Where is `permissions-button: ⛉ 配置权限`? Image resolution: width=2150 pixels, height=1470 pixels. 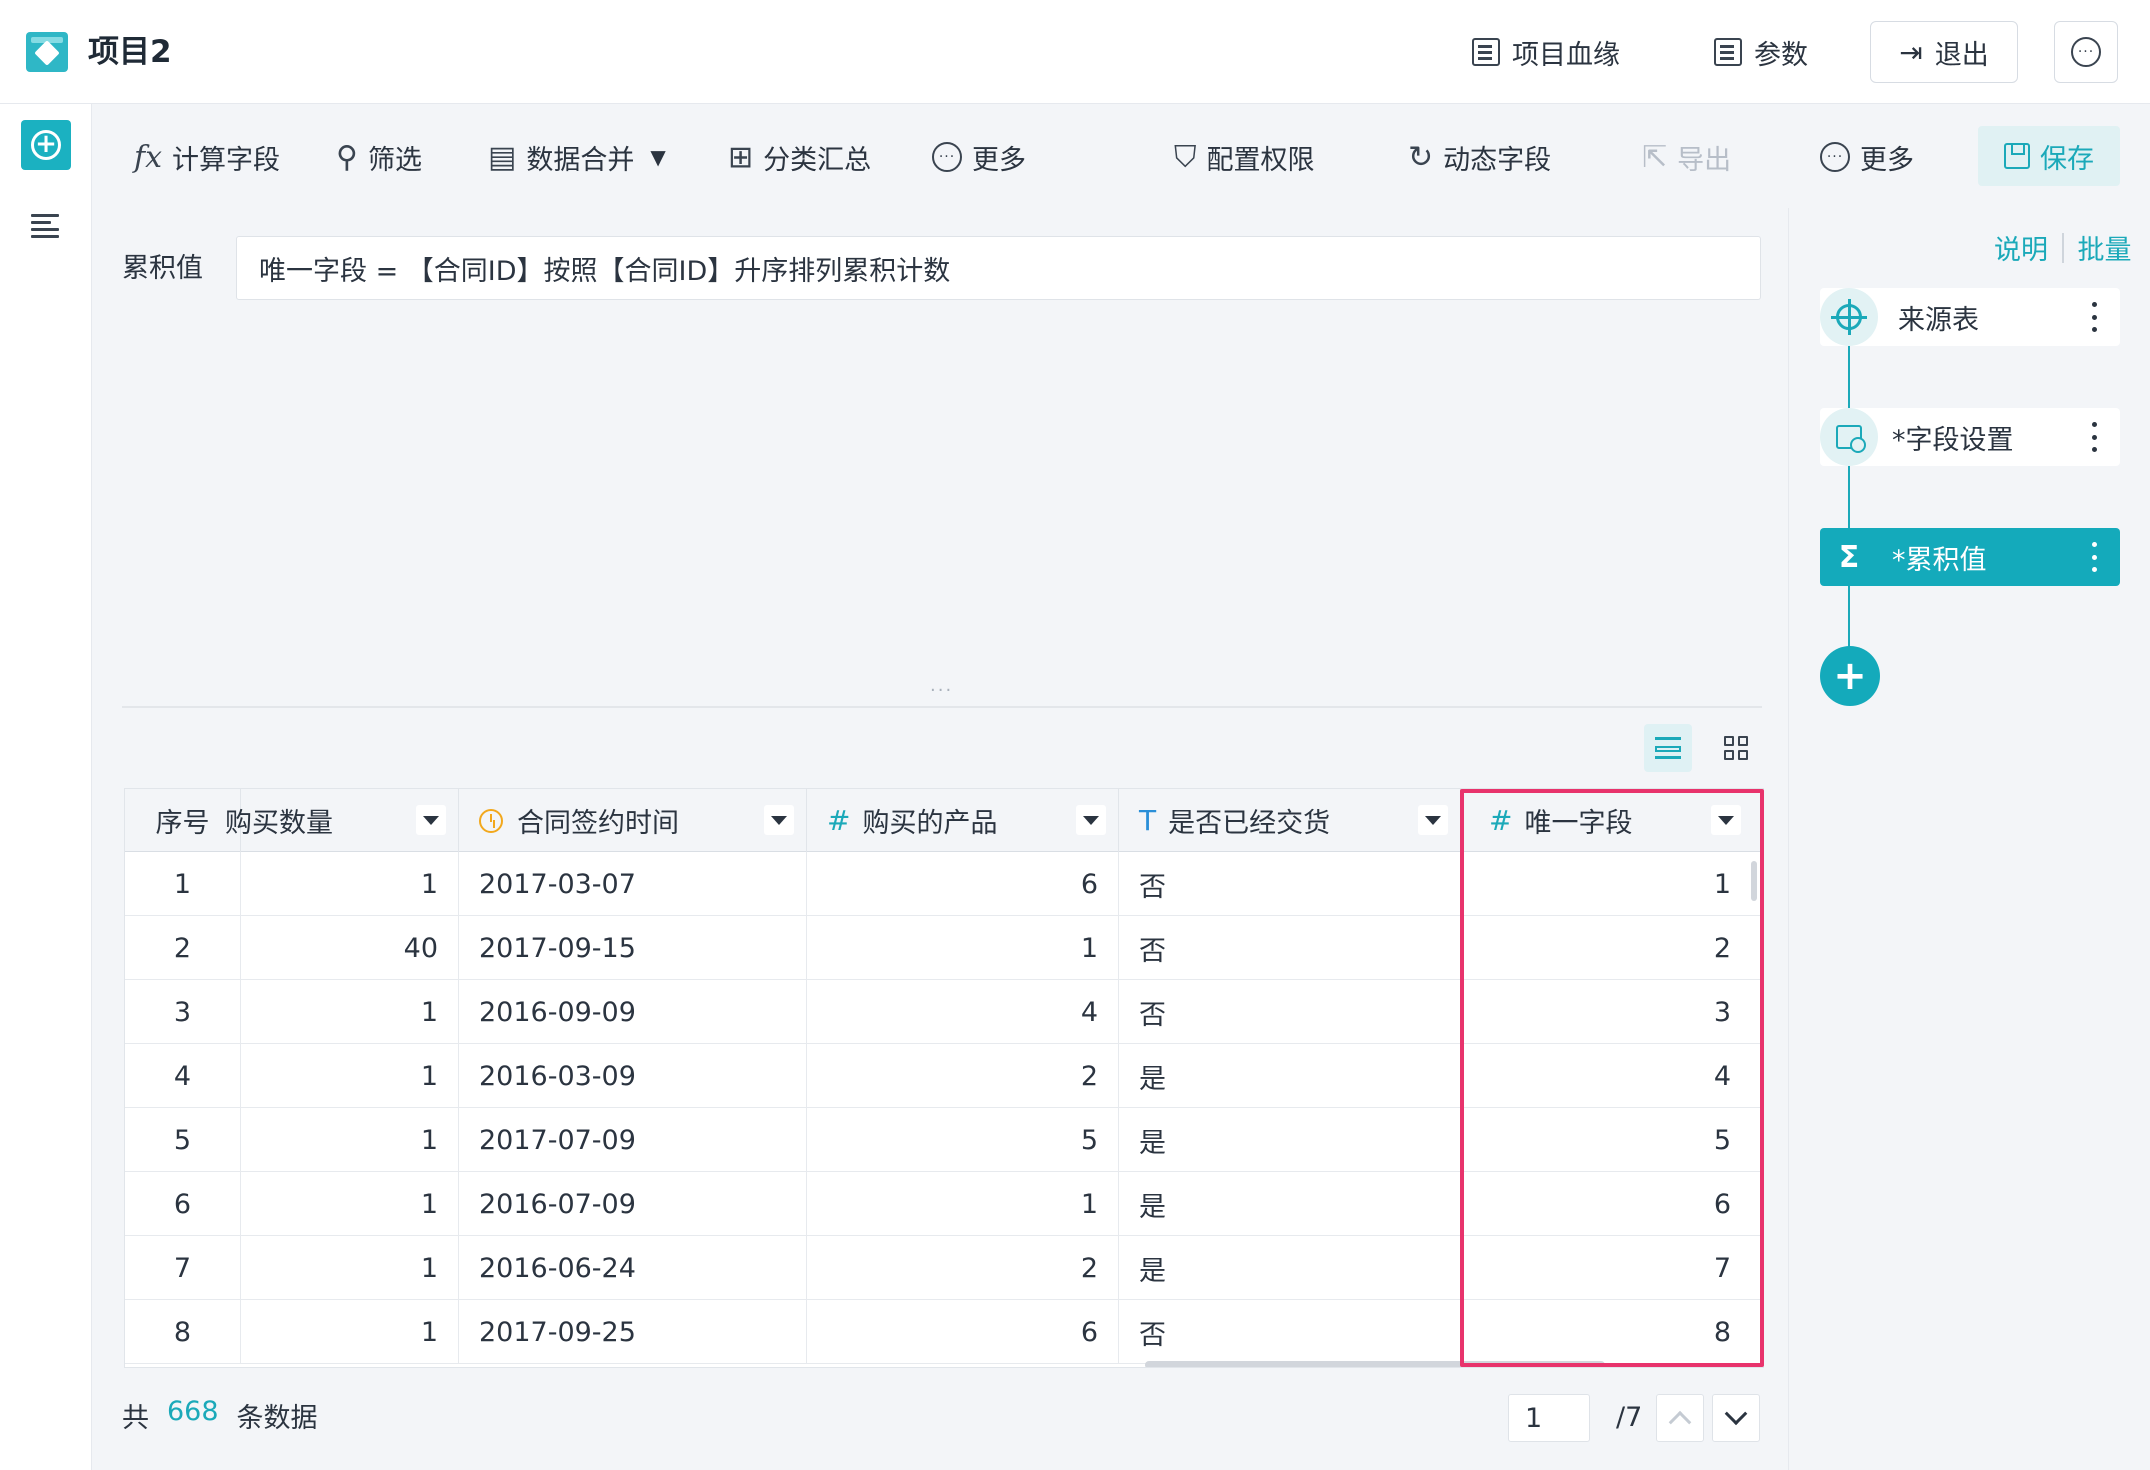 permissions-button: ⛉ 配置权限 is located at coordinates (1244, 157).